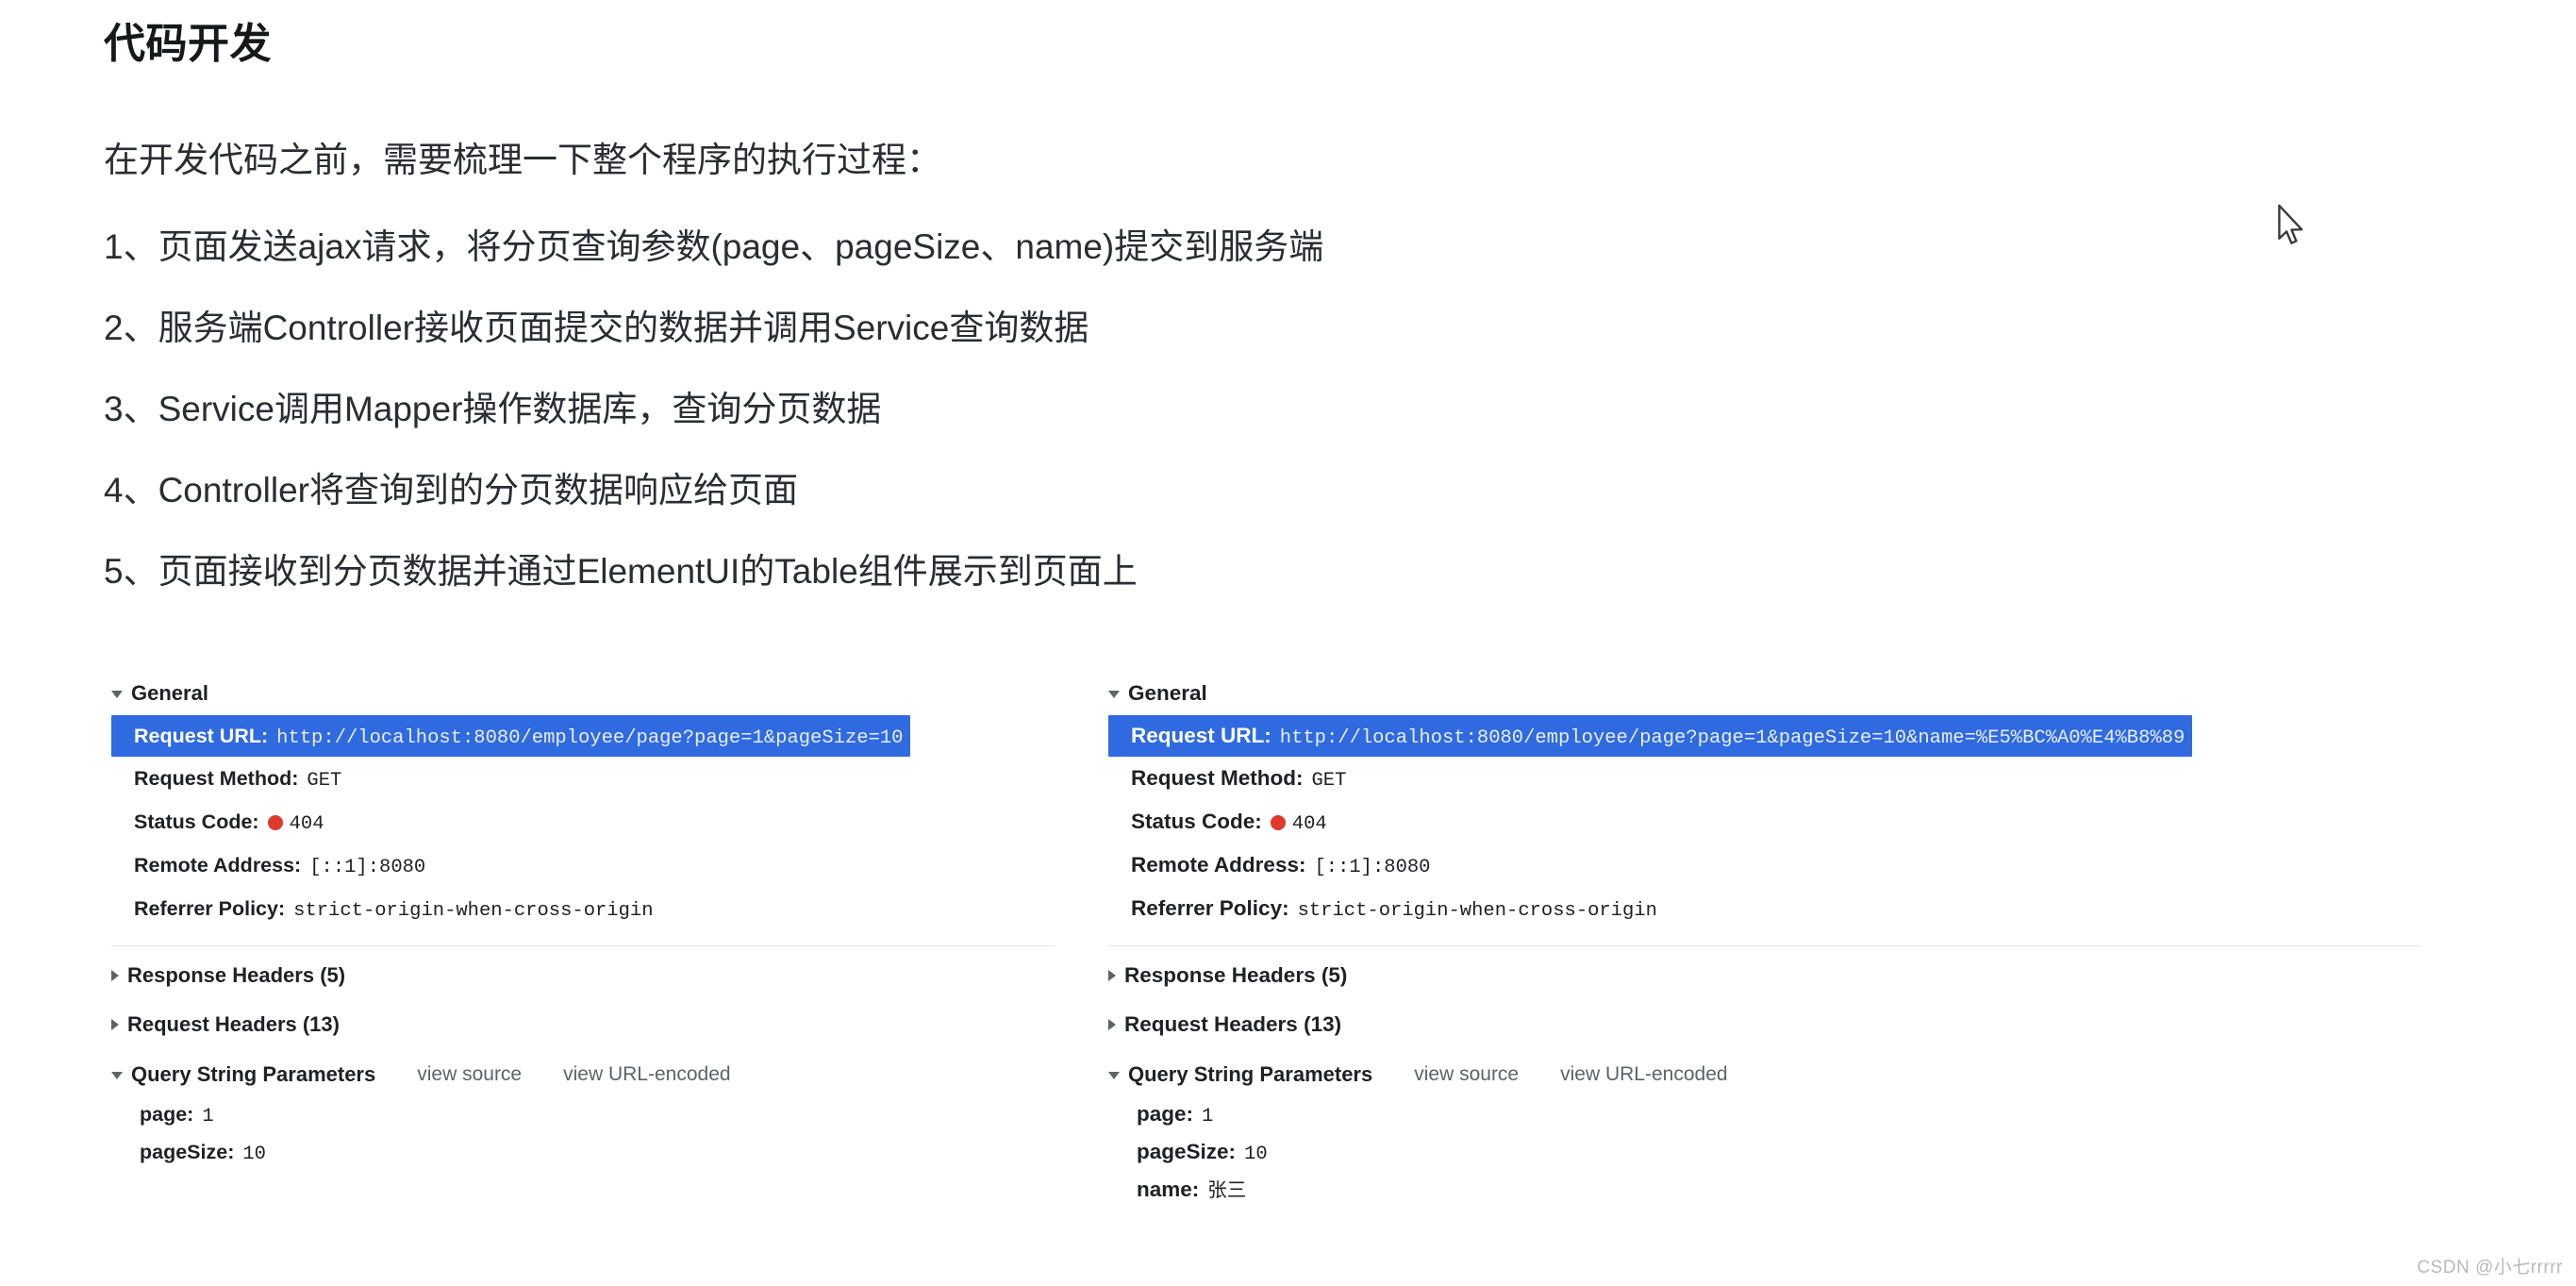  Describe the element at coordinates (188, 44) in the screenshot. I see `page-title: 代码开发` at that location.